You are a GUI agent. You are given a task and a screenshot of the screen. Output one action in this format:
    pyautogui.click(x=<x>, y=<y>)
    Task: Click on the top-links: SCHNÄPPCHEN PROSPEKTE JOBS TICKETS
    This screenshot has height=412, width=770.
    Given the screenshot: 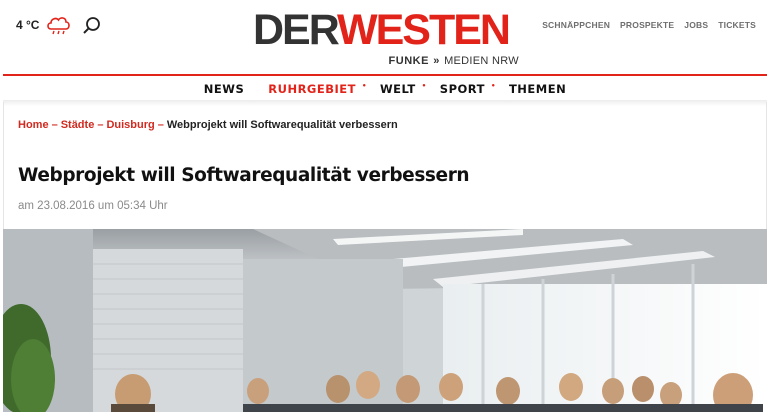 What is the action you would take?
    pyautogui.click(x=649, y=25)
    